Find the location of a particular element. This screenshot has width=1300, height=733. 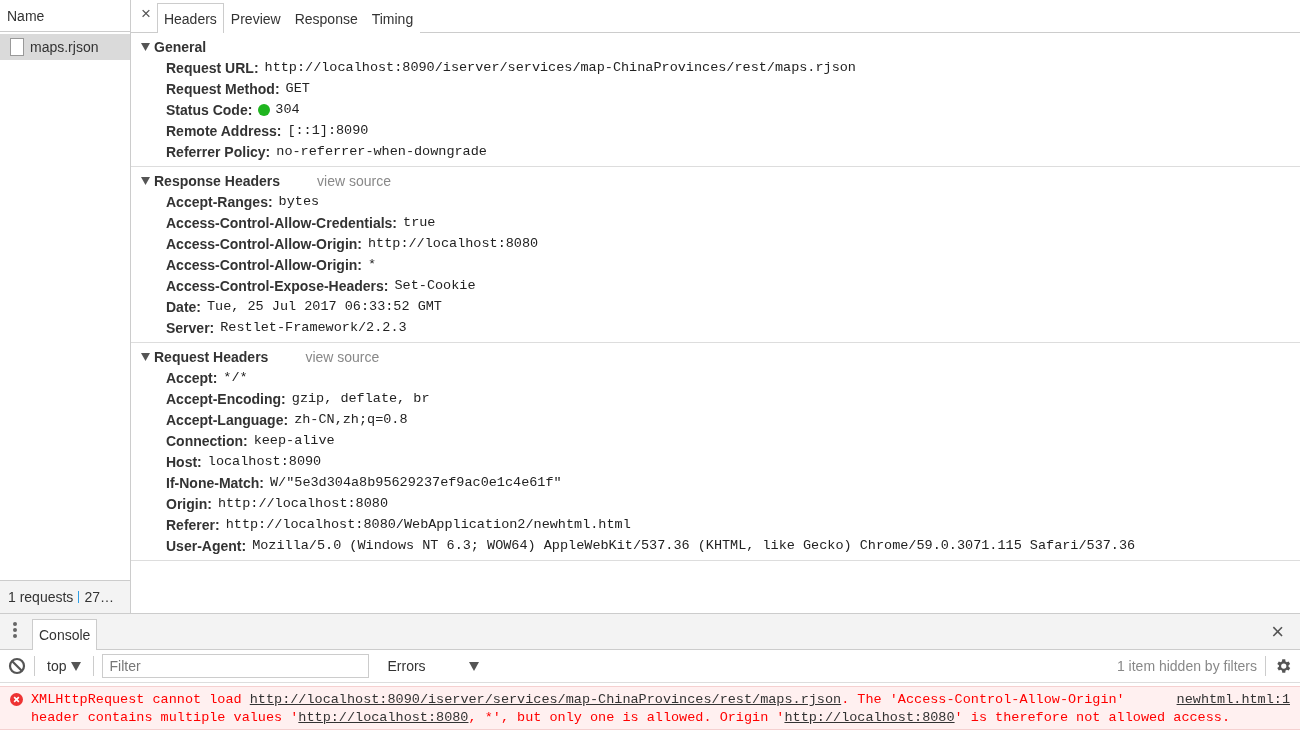

header-name: If-None-Match: is located at coordinates (215, 482).